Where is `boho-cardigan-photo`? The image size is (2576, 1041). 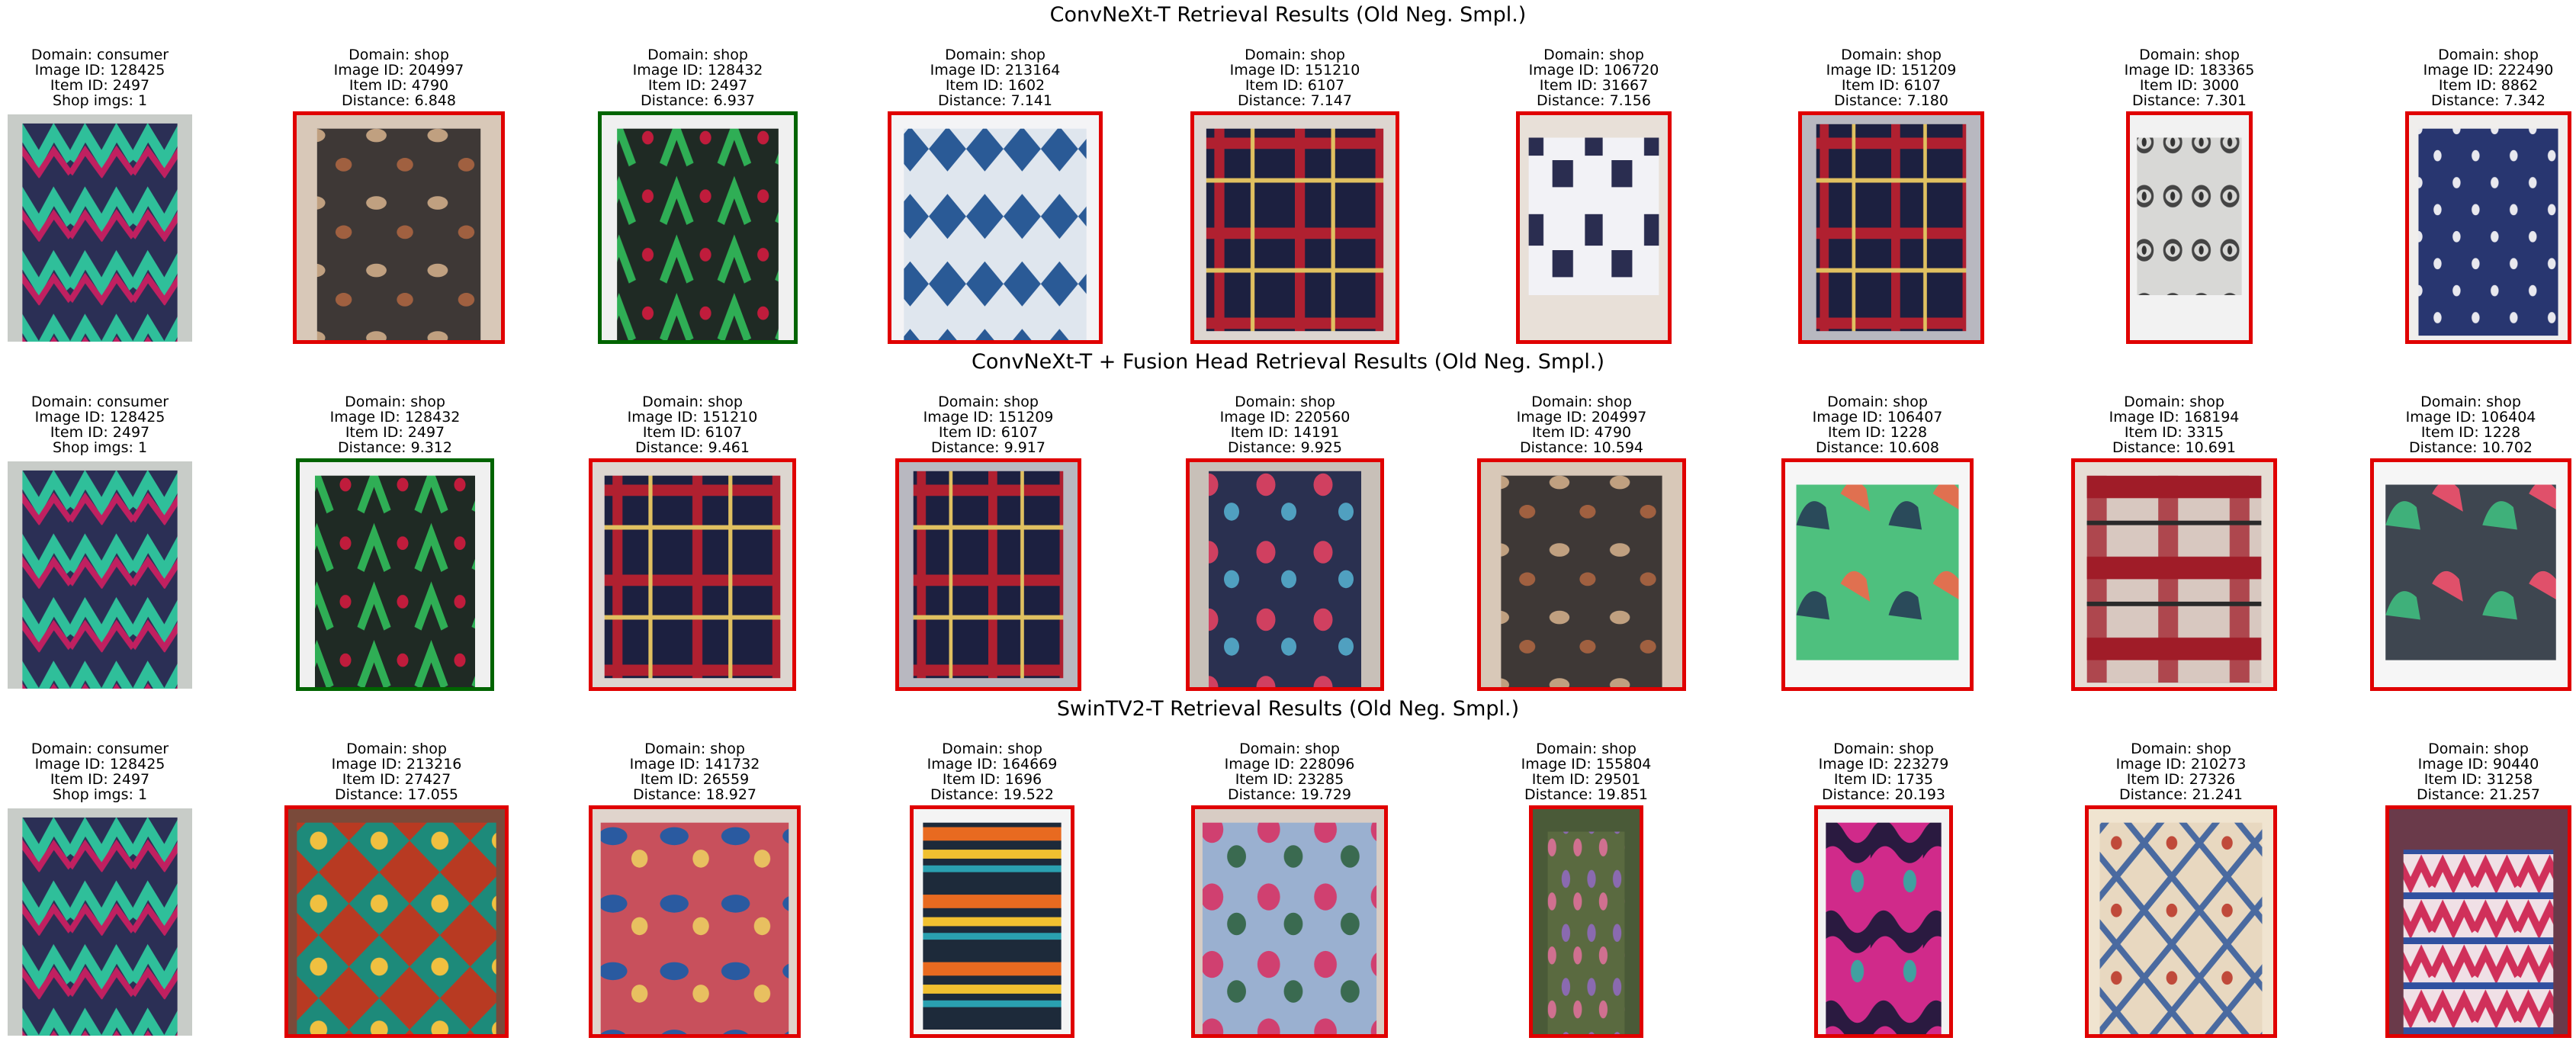 boho-cardigan-photo is located at coordinates (2181, 921).